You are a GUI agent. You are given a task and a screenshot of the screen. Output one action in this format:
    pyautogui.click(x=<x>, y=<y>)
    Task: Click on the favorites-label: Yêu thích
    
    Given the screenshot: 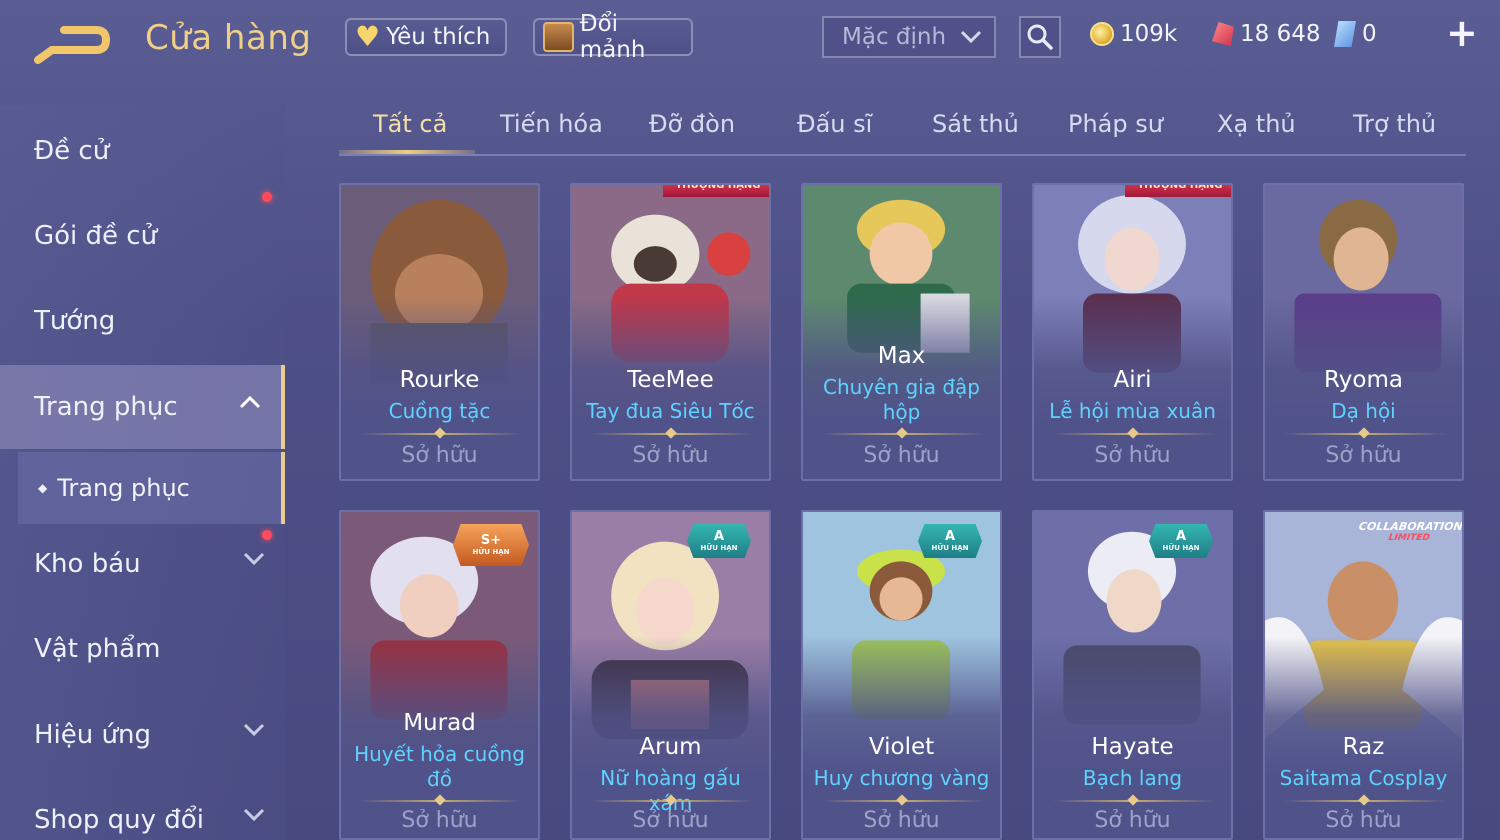 What is the action you would take?
    pyautogui.click(x=438, y=37)
    